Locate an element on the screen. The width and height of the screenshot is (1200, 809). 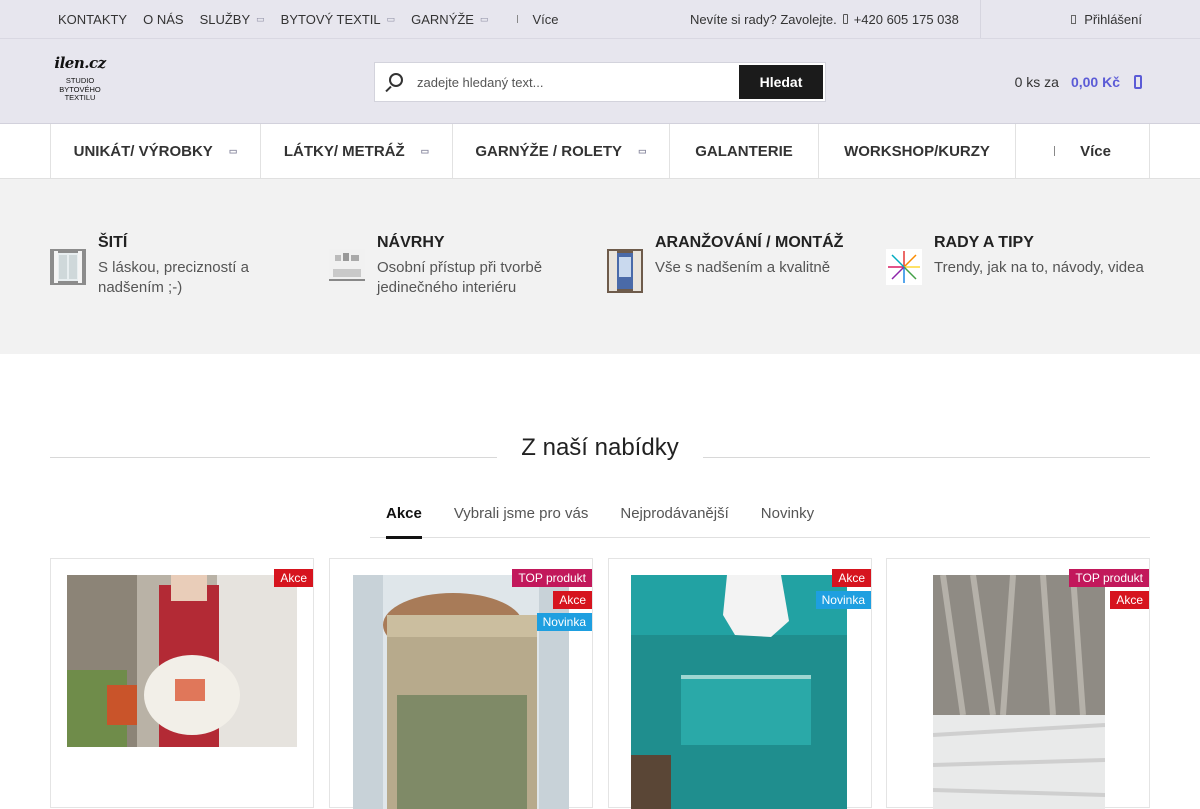
nav-more: Více is located at coordinates (1082, 151).